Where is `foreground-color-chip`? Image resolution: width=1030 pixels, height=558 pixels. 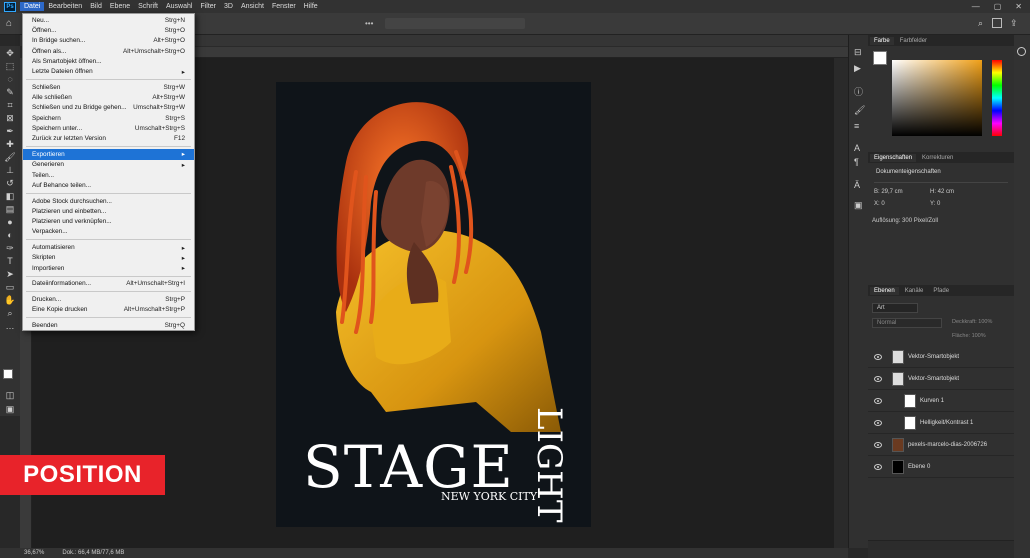
foreground-color-chip is located at coordinates (880, 58).